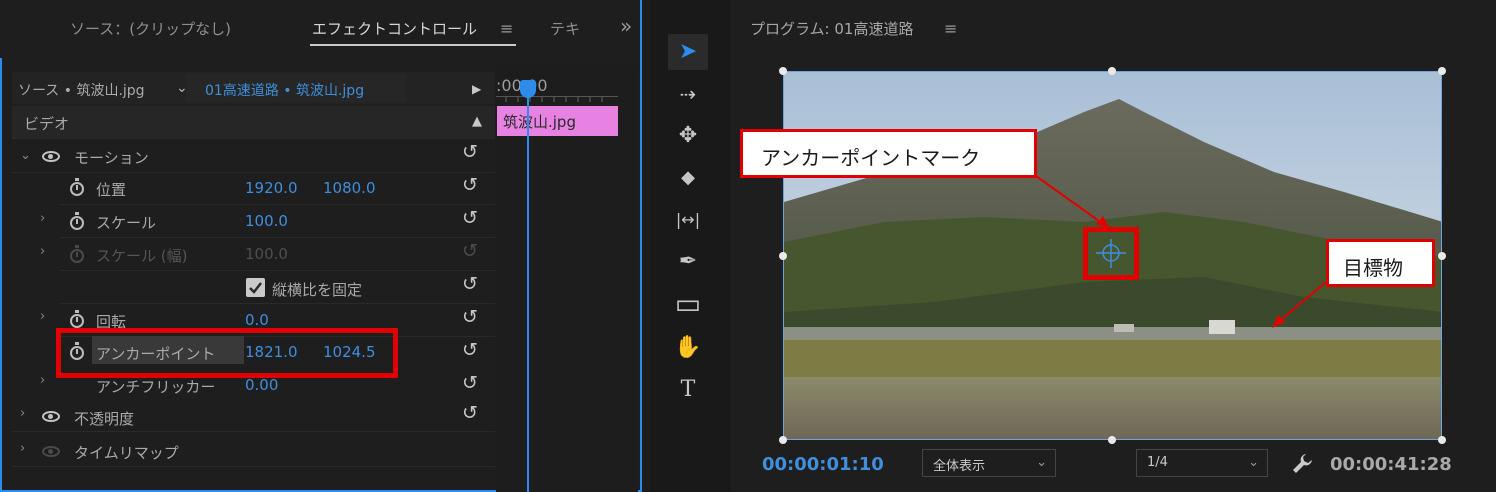  I want to click on anchor-point-icon, so click(1111, 253).